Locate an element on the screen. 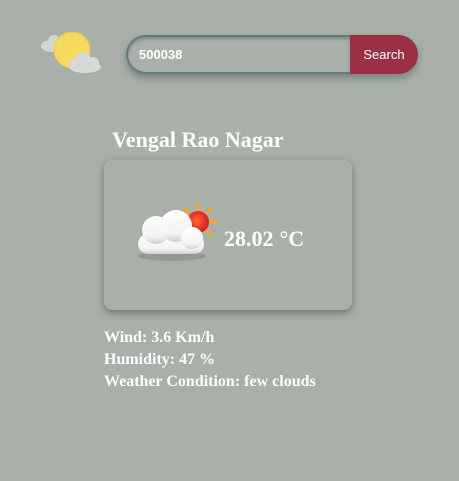 This screenshot has width=459, height=481. condition-row: Weather Condition: few clouds is located at coordinates (210, 382).